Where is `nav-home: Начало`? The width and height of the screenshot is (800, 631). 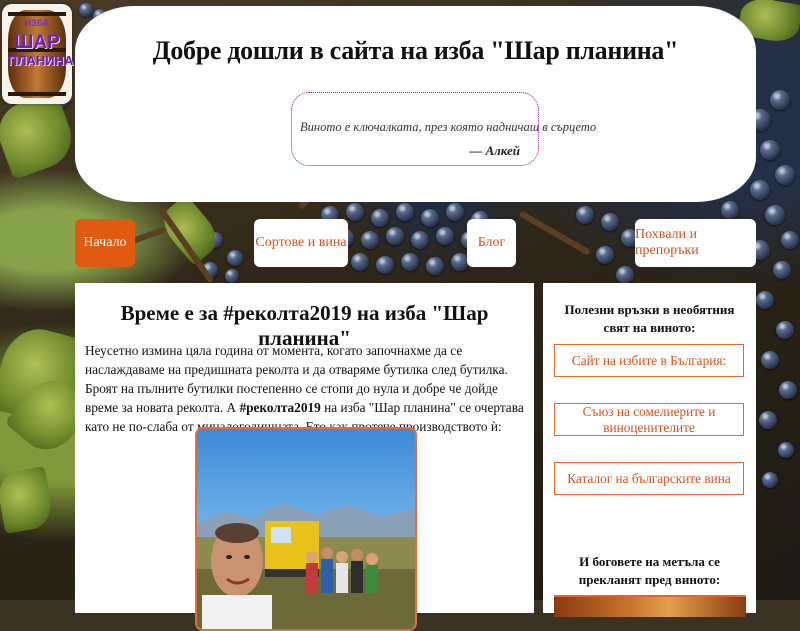 nav-home: Начало is located at coordinates (105, 243).